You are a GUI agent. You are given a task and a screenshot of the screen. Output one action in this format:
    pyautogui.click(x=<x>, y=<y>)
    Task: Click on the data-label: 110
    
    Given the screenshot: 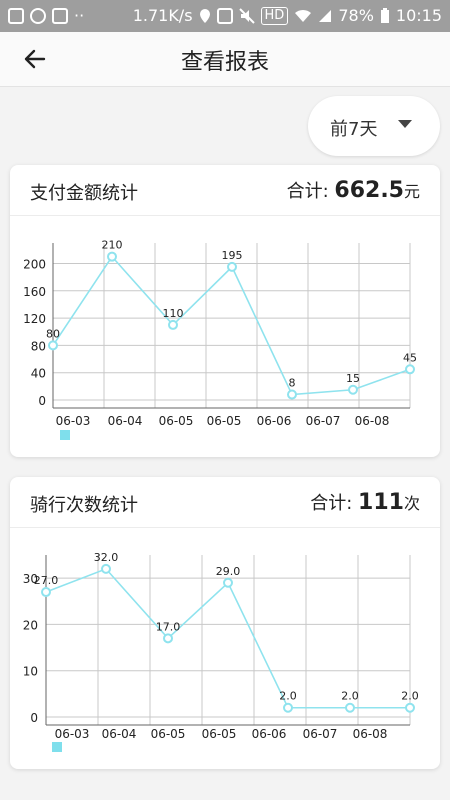 What is the action you would take?
    pyautogui.click(x=173, y=313)
    